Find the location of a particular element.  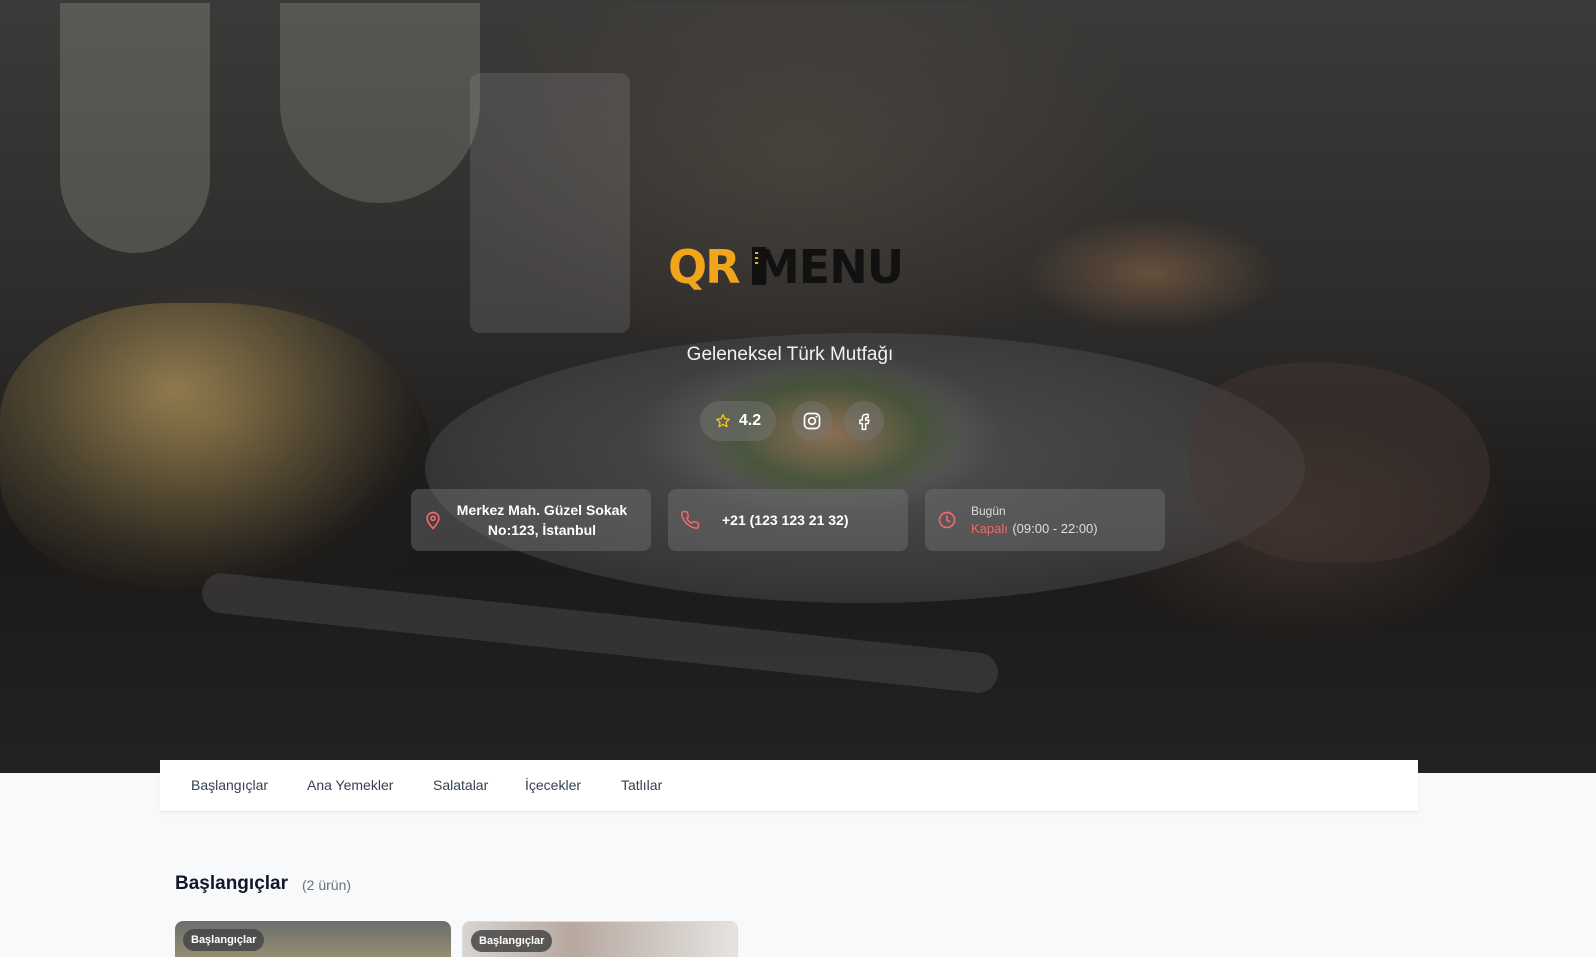

instagram-button is located at coordinates (812, 421).